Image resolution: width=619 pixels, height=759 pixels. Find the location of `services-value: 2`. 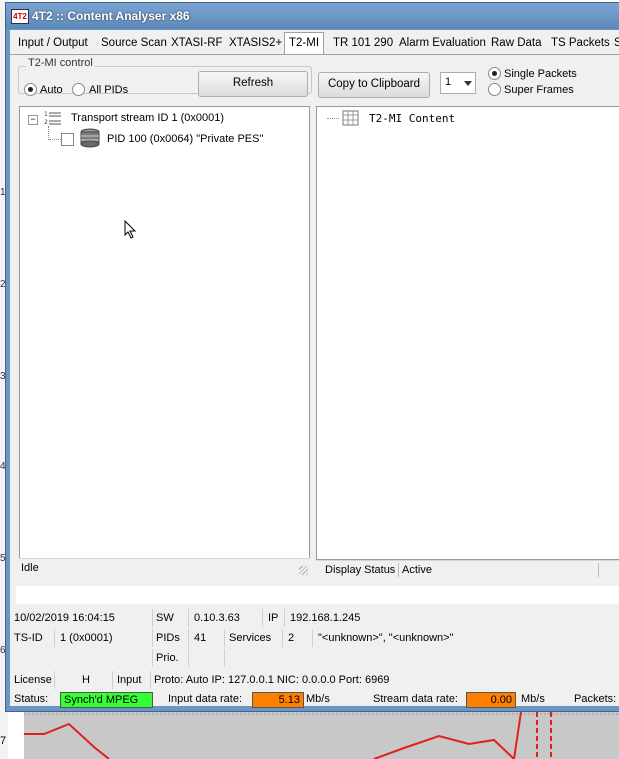

services-value: 2 is located at coordinates (291, 638).